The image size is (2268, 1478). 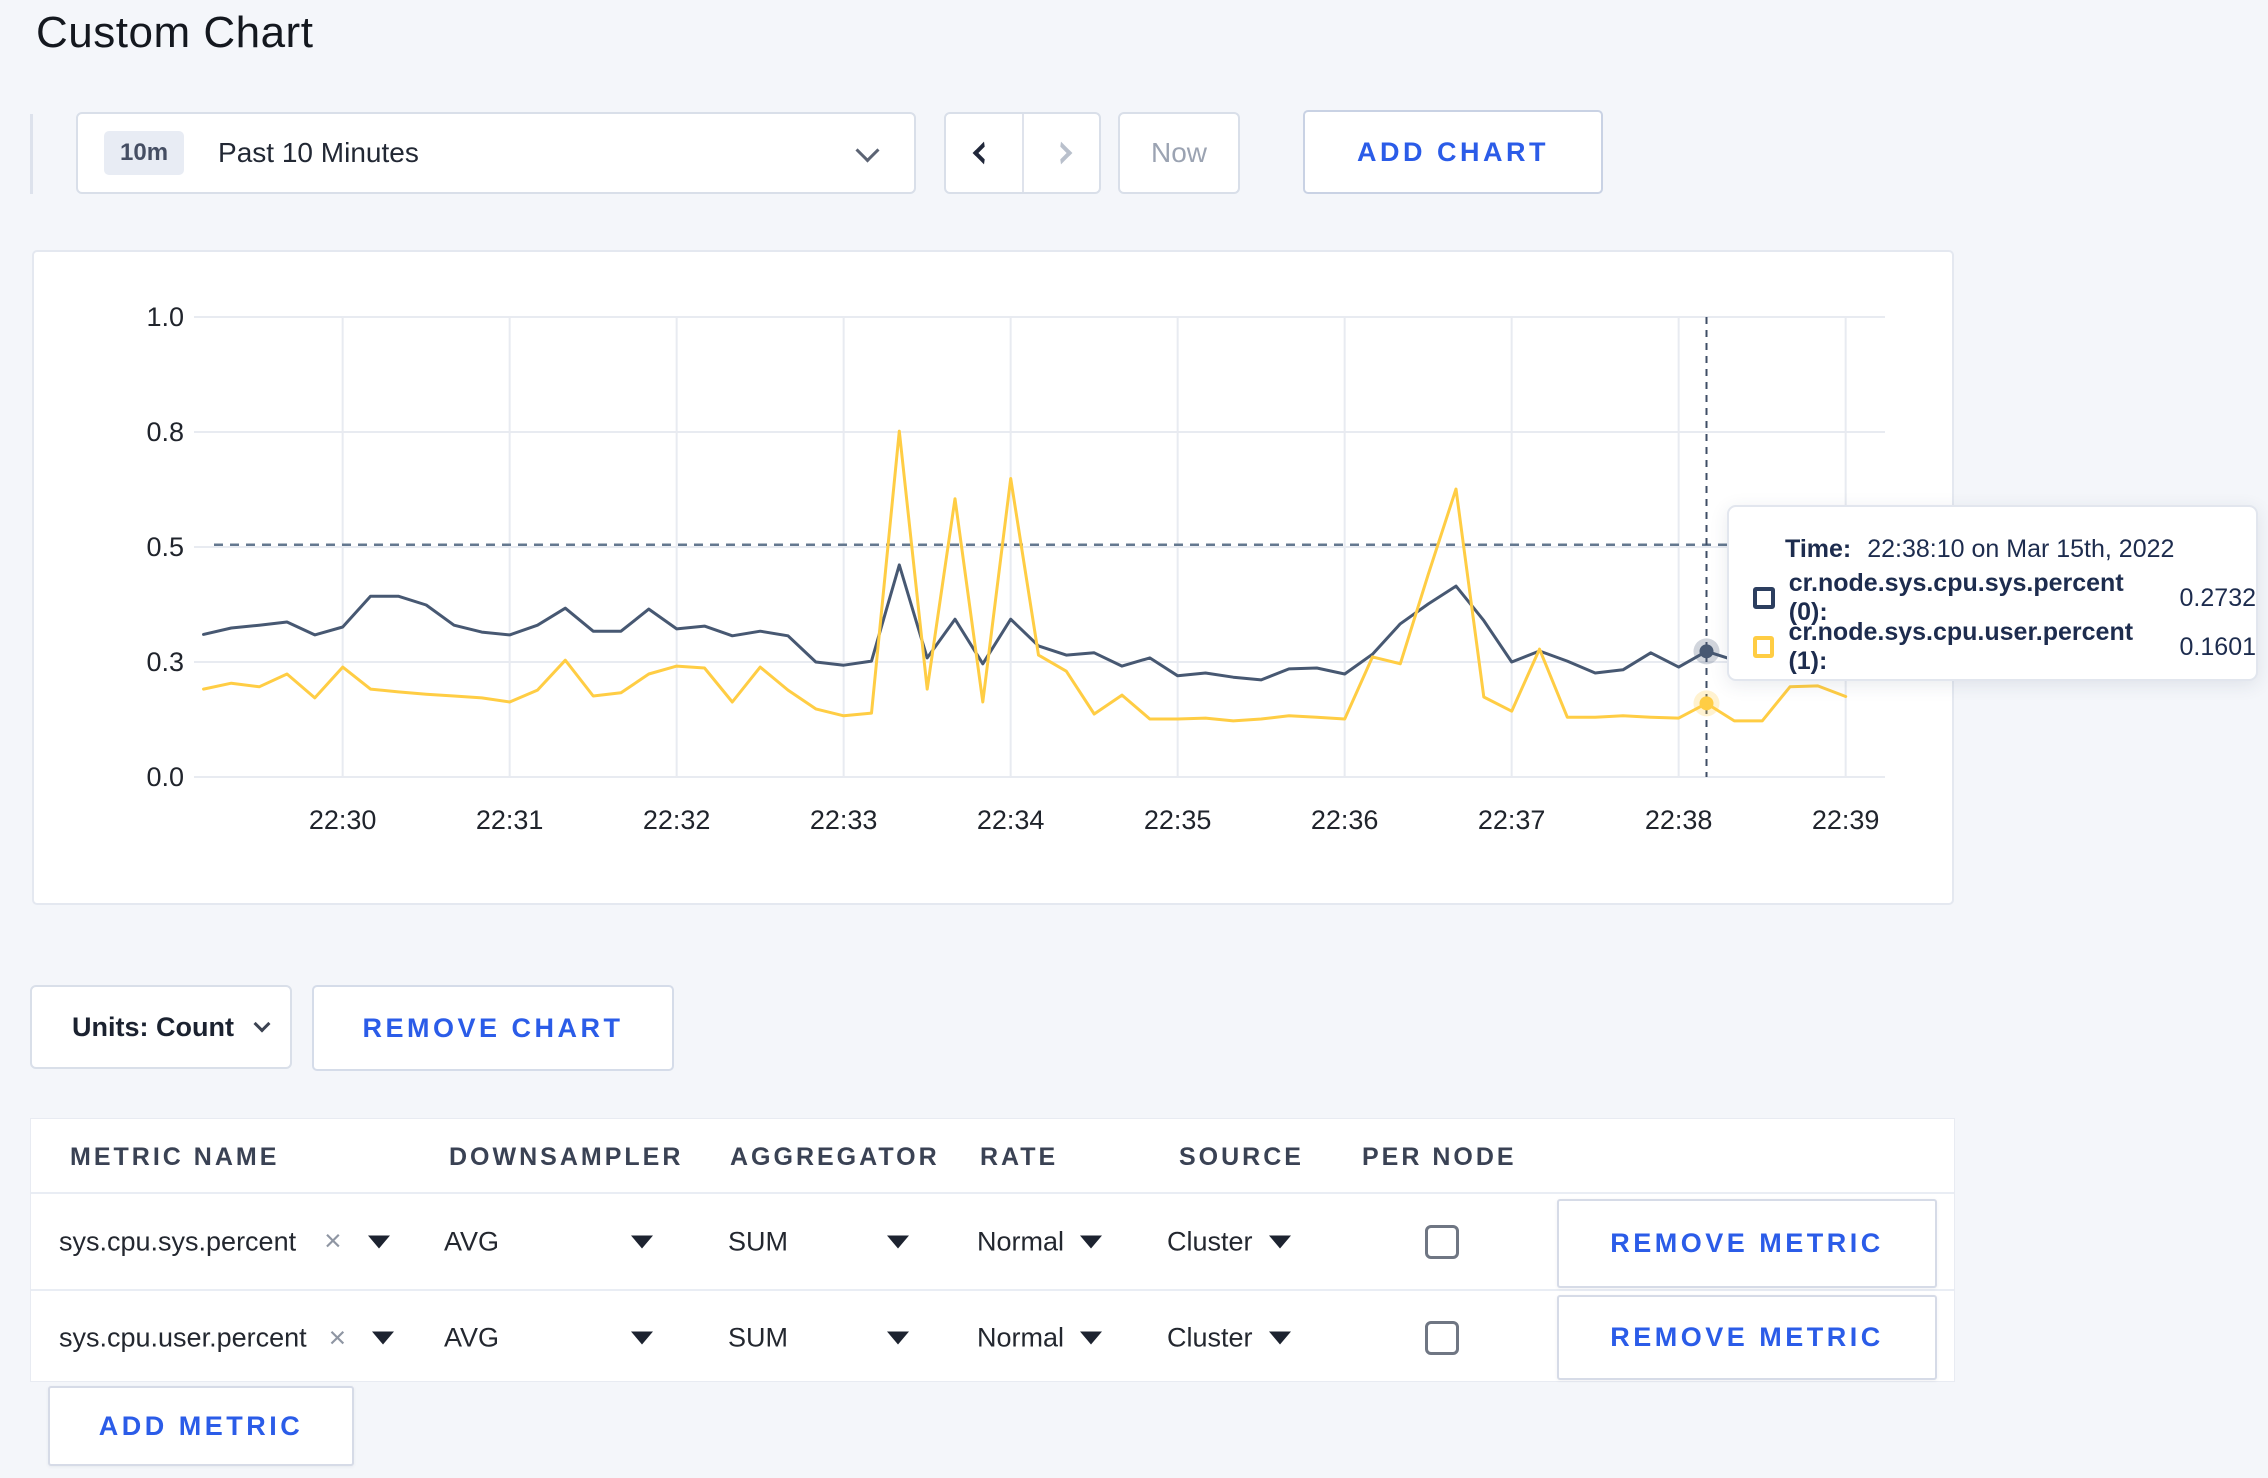 I want to click on y-axis-tick-label: 0.8, so click(x=165, y=432).